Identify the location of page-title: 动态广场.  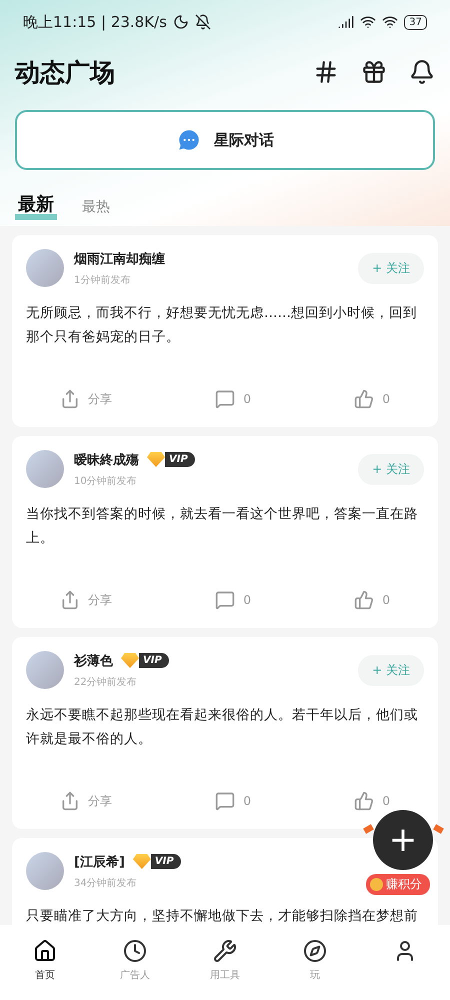
(65, 72).